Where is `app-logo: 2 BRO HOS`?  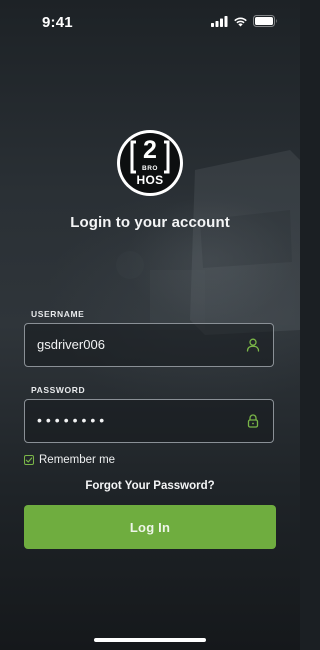 app-logo: 2 BRO HOS is located at coordinates (150, 163).